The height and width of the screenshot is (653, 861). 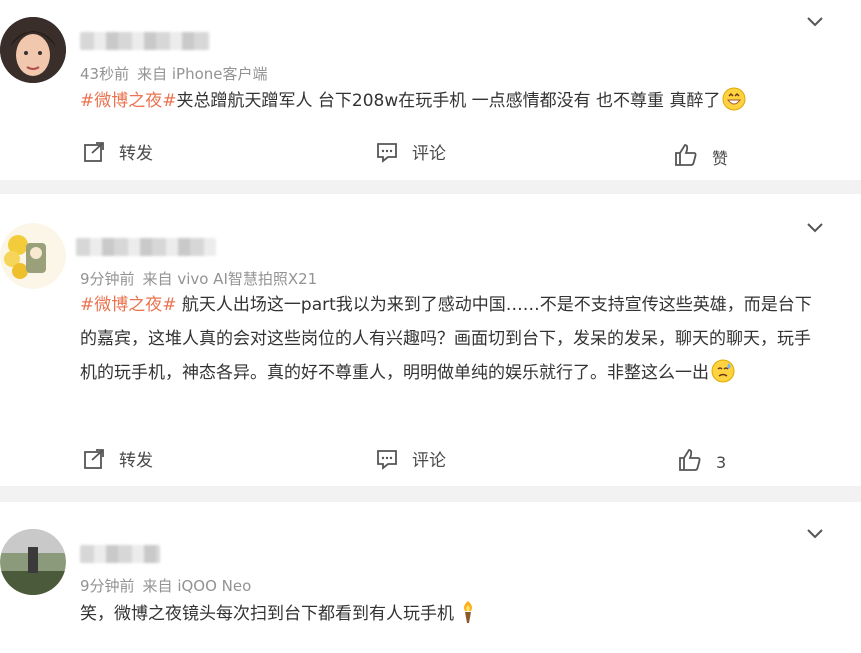 I want to click on post-source: 来自 iPhone客户端, so click(x=202, y=74).